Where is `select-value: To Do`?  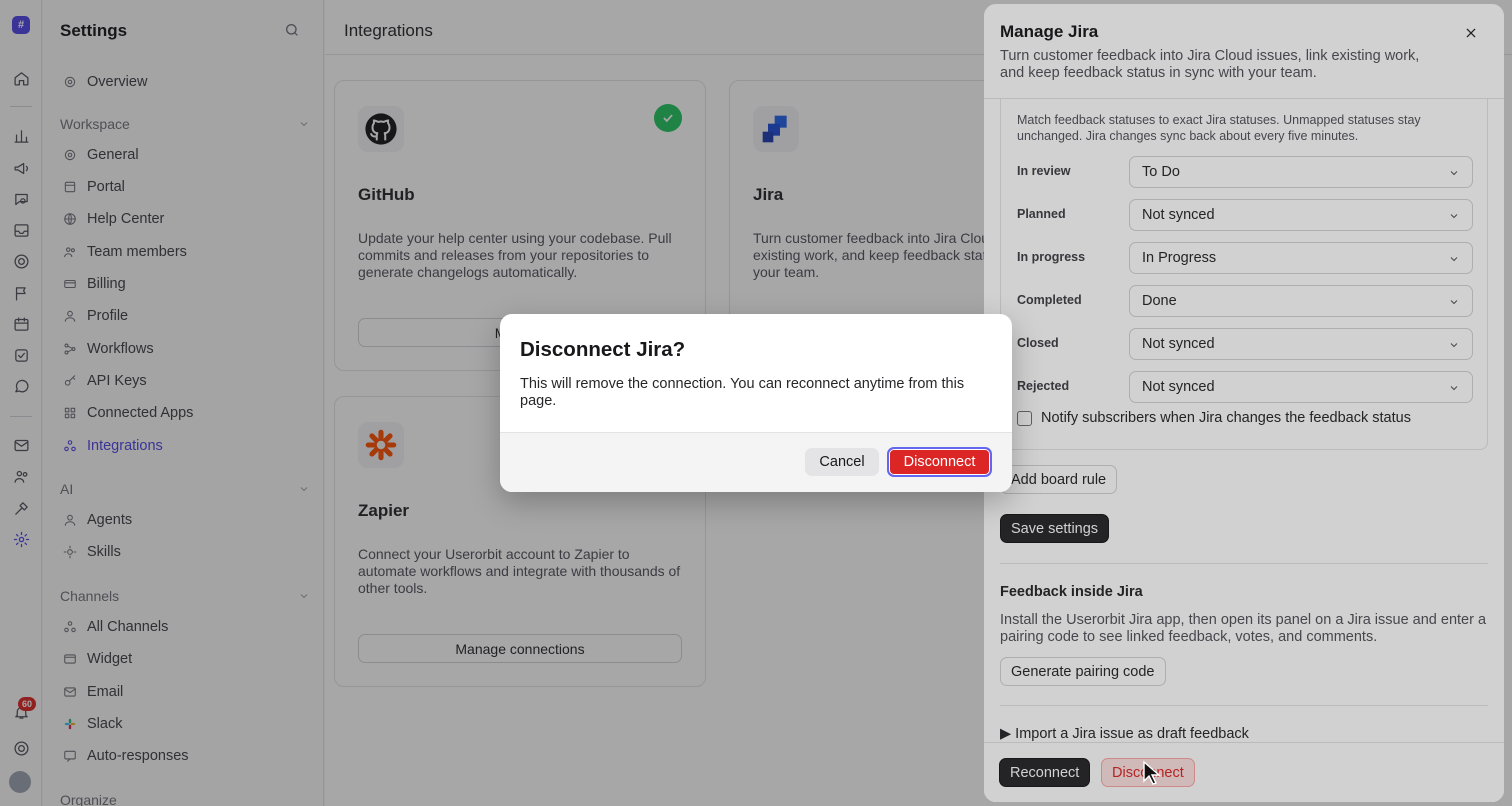 select-value: To Do is located at coordinates (1161, 172).